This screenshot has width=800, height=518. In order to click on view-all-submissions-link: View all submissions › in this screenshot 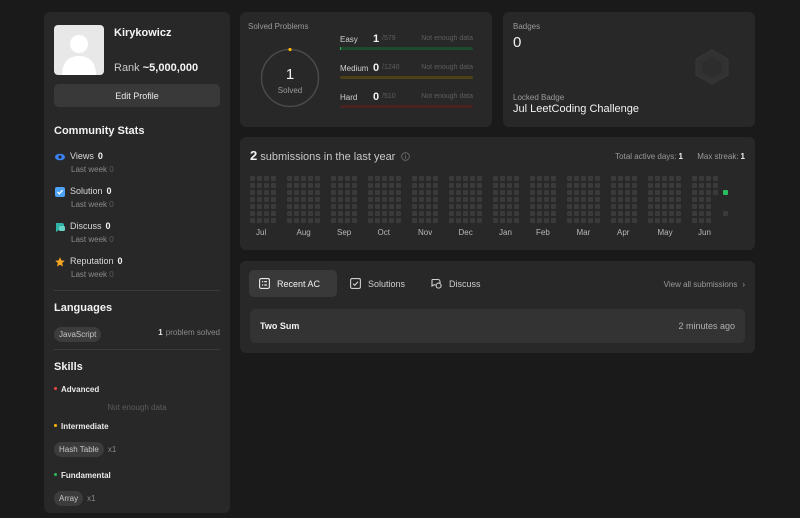, I will do `click(704, 284)`.